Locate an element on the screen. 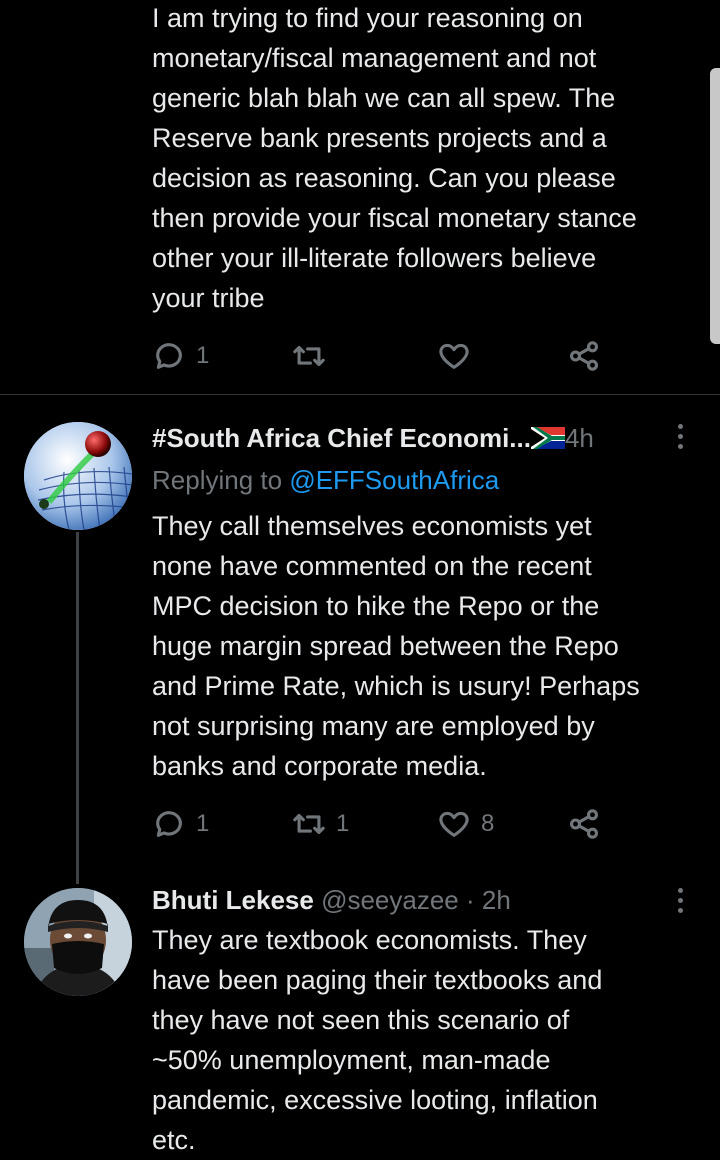 The image size is (720, 1160). tweet-2-header: #South Africa Chief Economi... 4h is located at coordinates (373, 438).